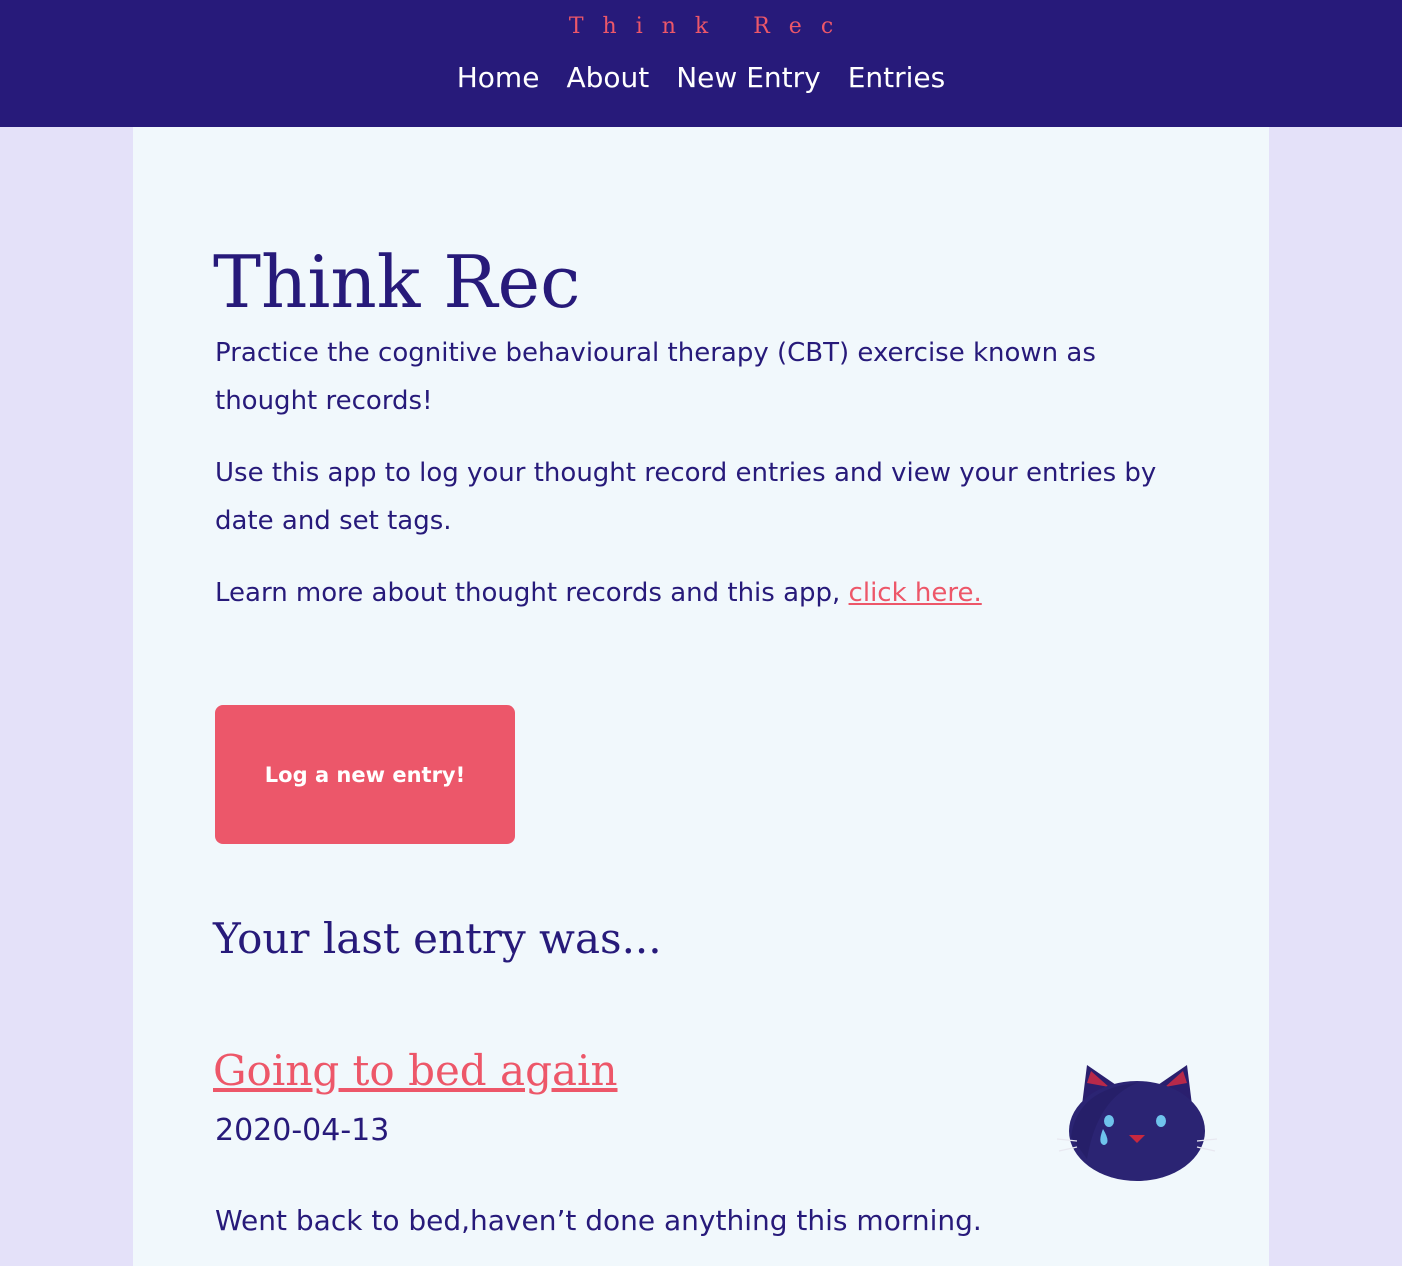  What do you see at coordinates (748, 78) in the screenshot?
I see `nav-new-entry-link: New Entry` at bounding box center [748, 78].